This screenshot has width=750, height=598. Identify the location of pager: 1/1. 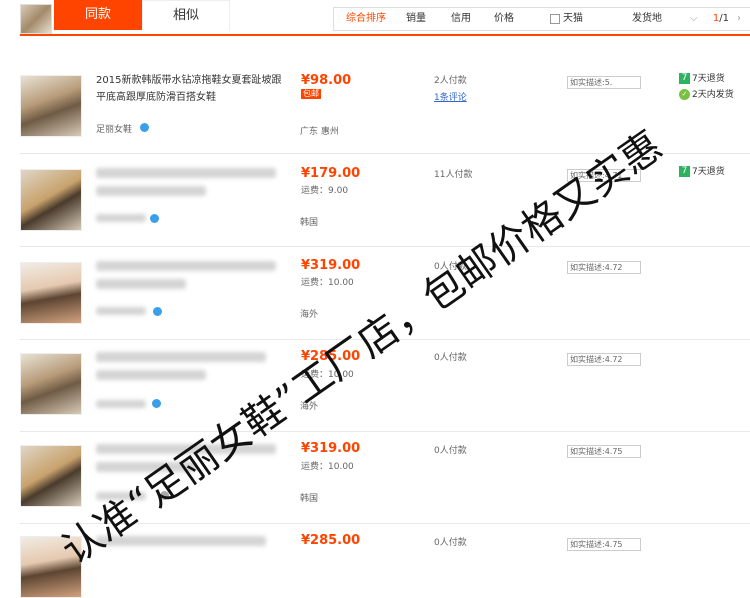
(720, 18).